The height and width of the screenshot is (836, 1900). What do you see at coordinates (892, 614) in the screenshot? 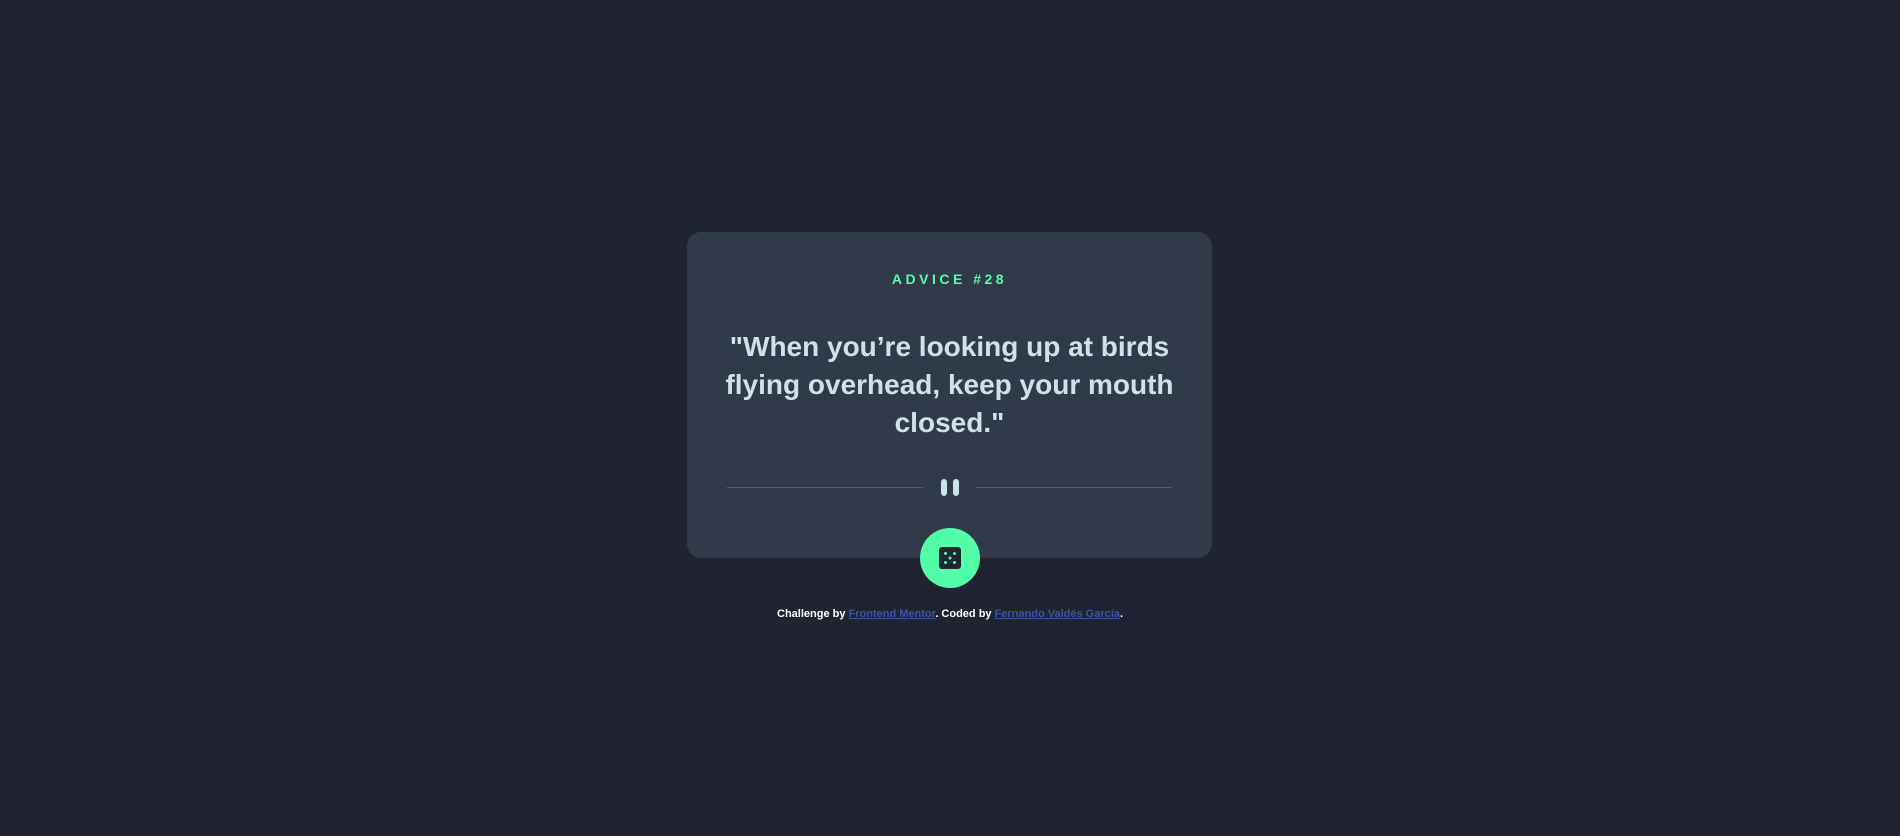
I see `frontend-mentor-link: Frontend Mentor` at bounding box center [892, 614].